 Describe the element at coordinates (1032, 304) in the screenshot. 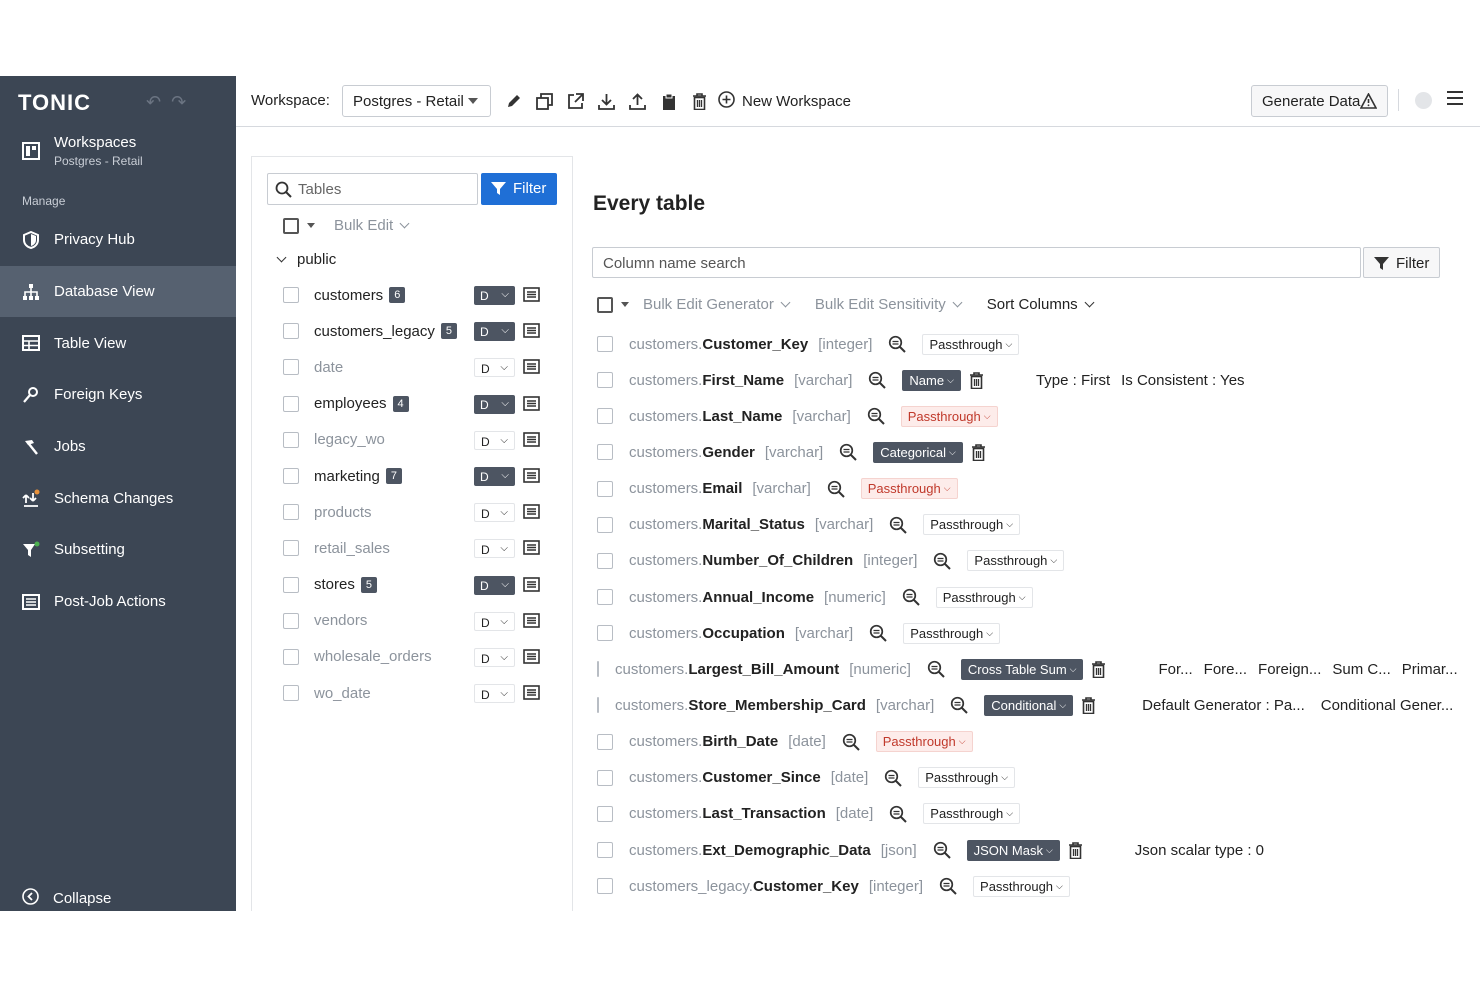

I see `sort-columns: Sort Columns` at that location.